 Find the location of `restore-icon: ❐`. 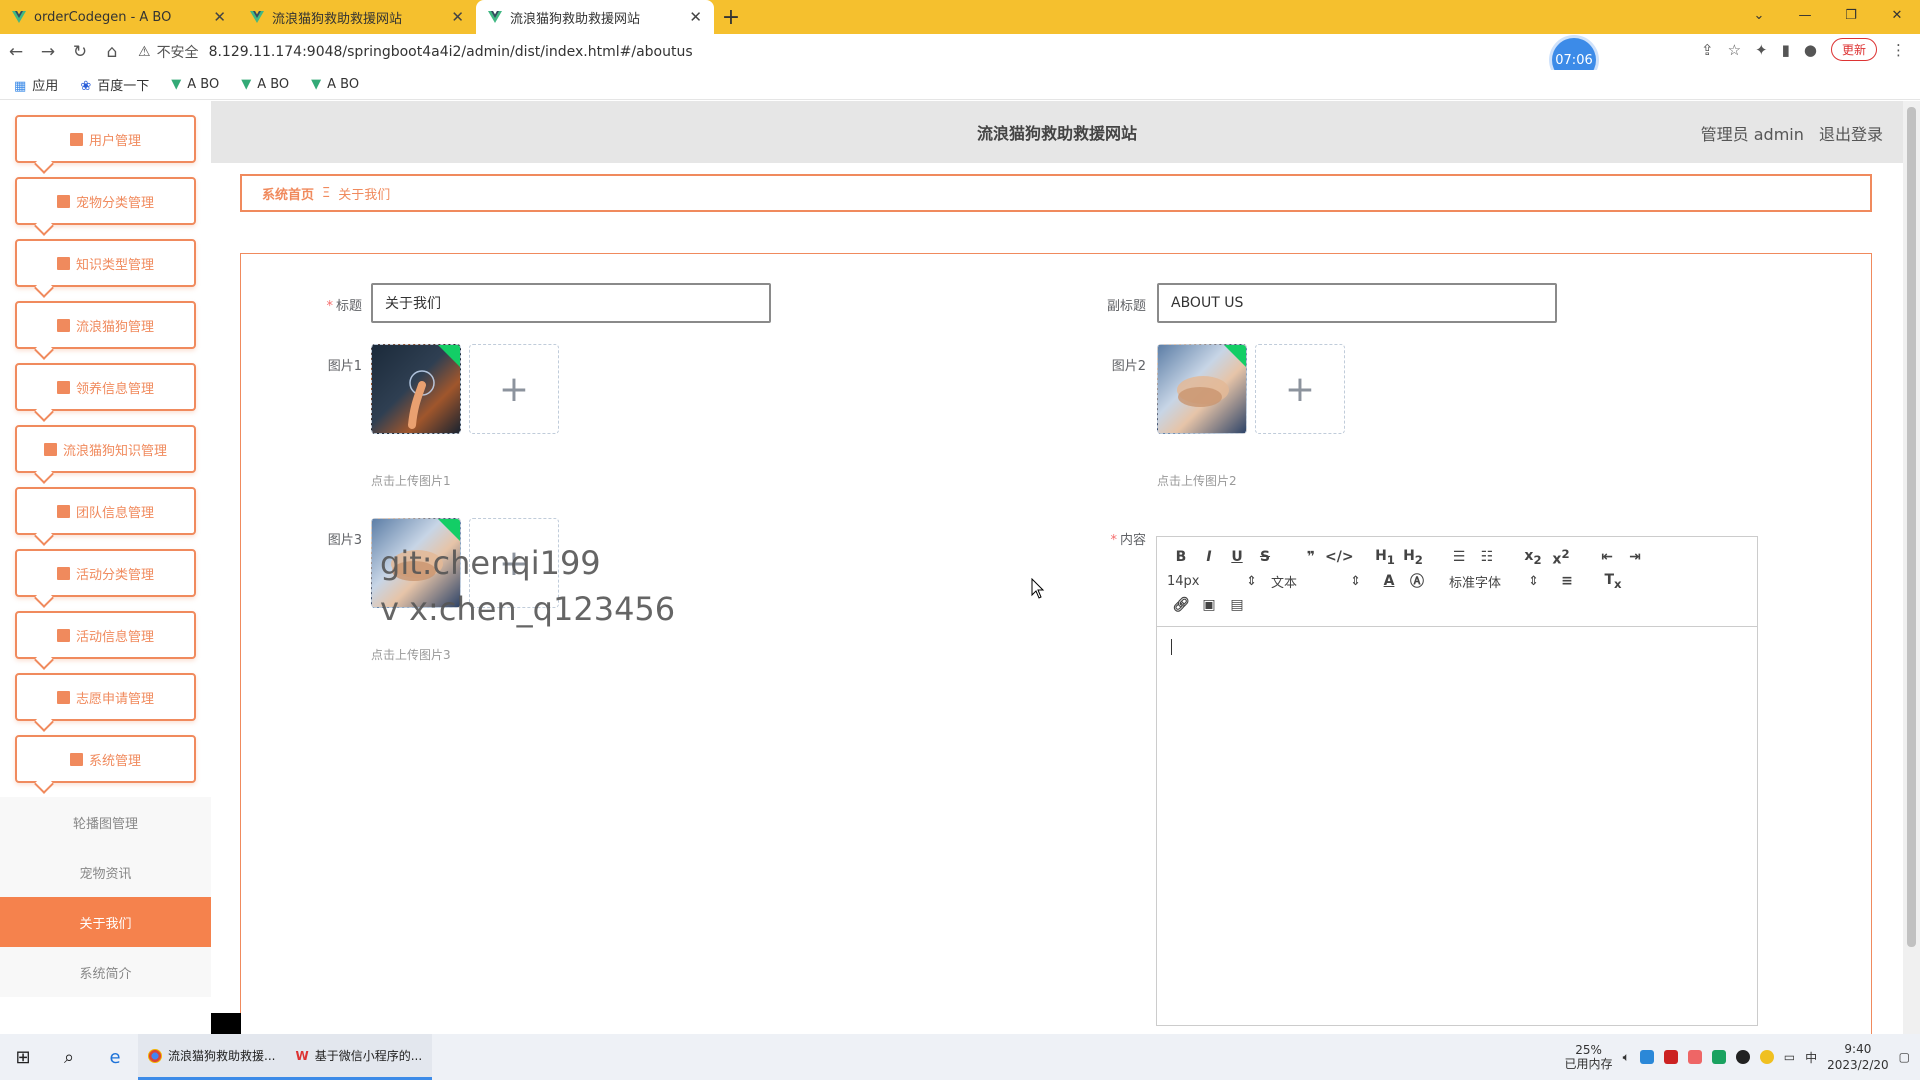

restore-icon: ❐ is located at coordinates (1851, 15).